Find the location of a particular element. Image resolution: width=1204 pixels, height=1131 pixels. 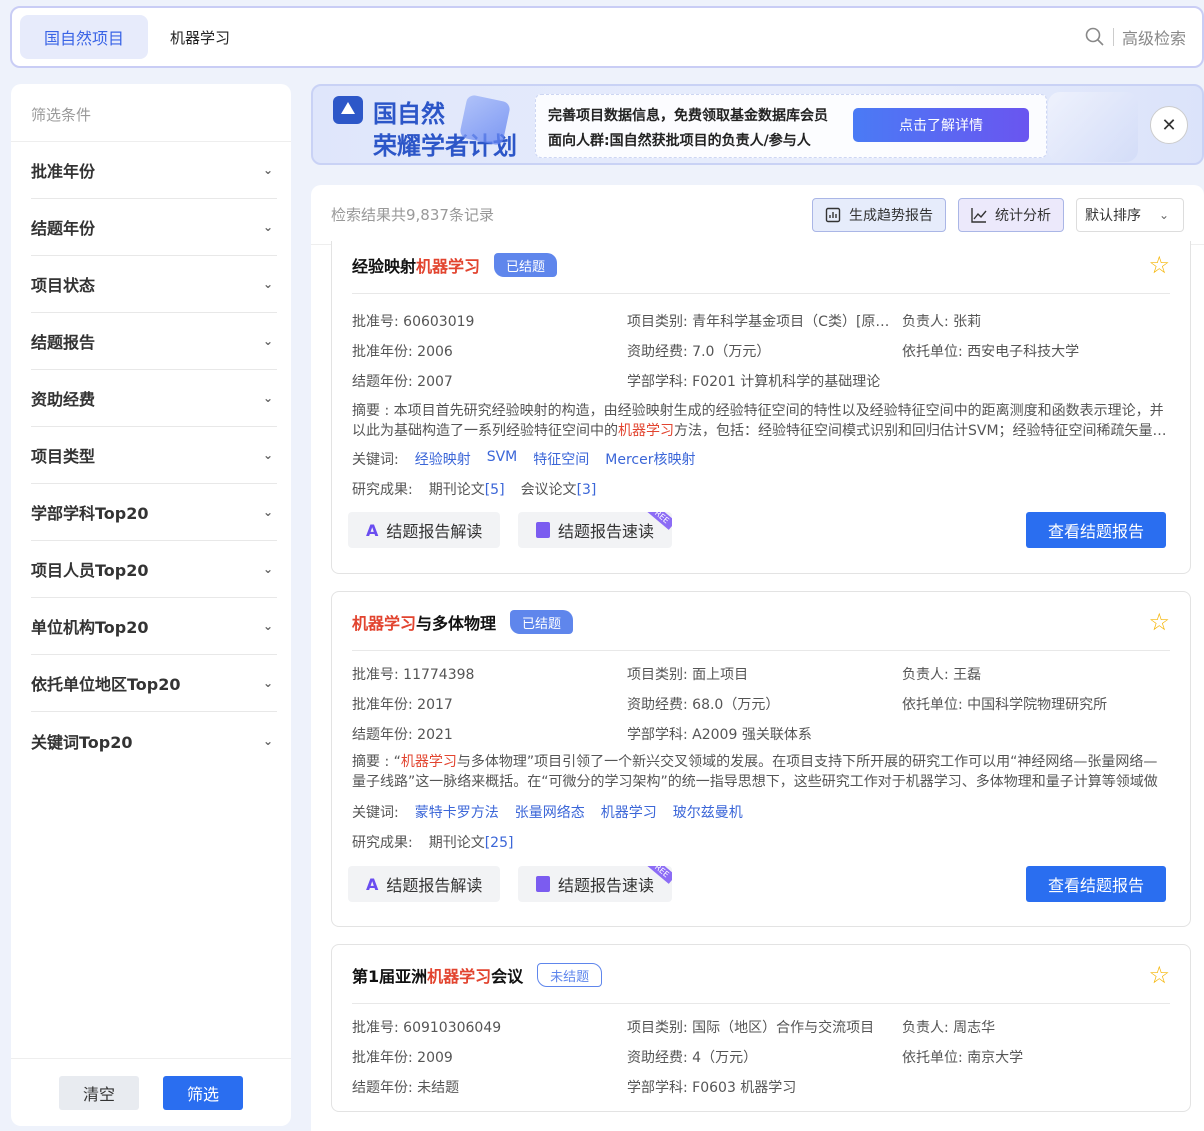

filter-project-type: 项目类型 ⌄ is located at coordinates (154, 455).